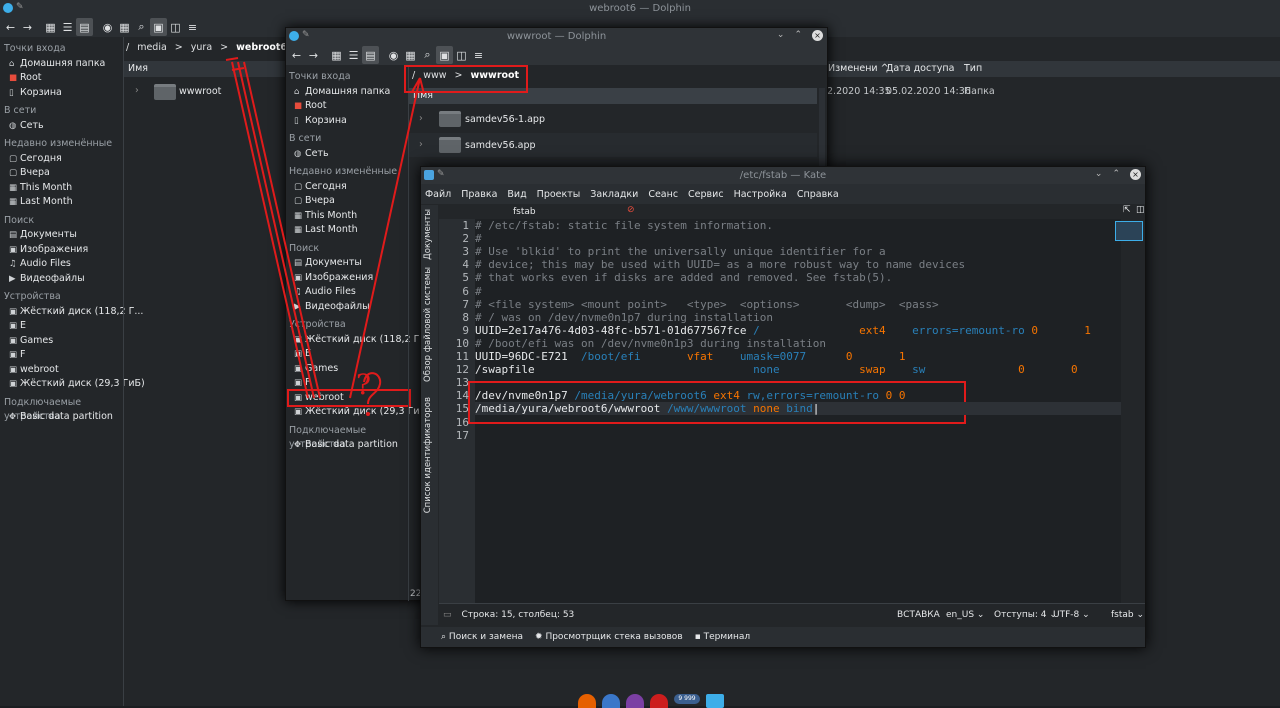 The height and width of the screenshot is (708, 1280). Describe the element at coordinates (364, 384) in the screenshot. I see `question-mark-annotation: ?` at that location.